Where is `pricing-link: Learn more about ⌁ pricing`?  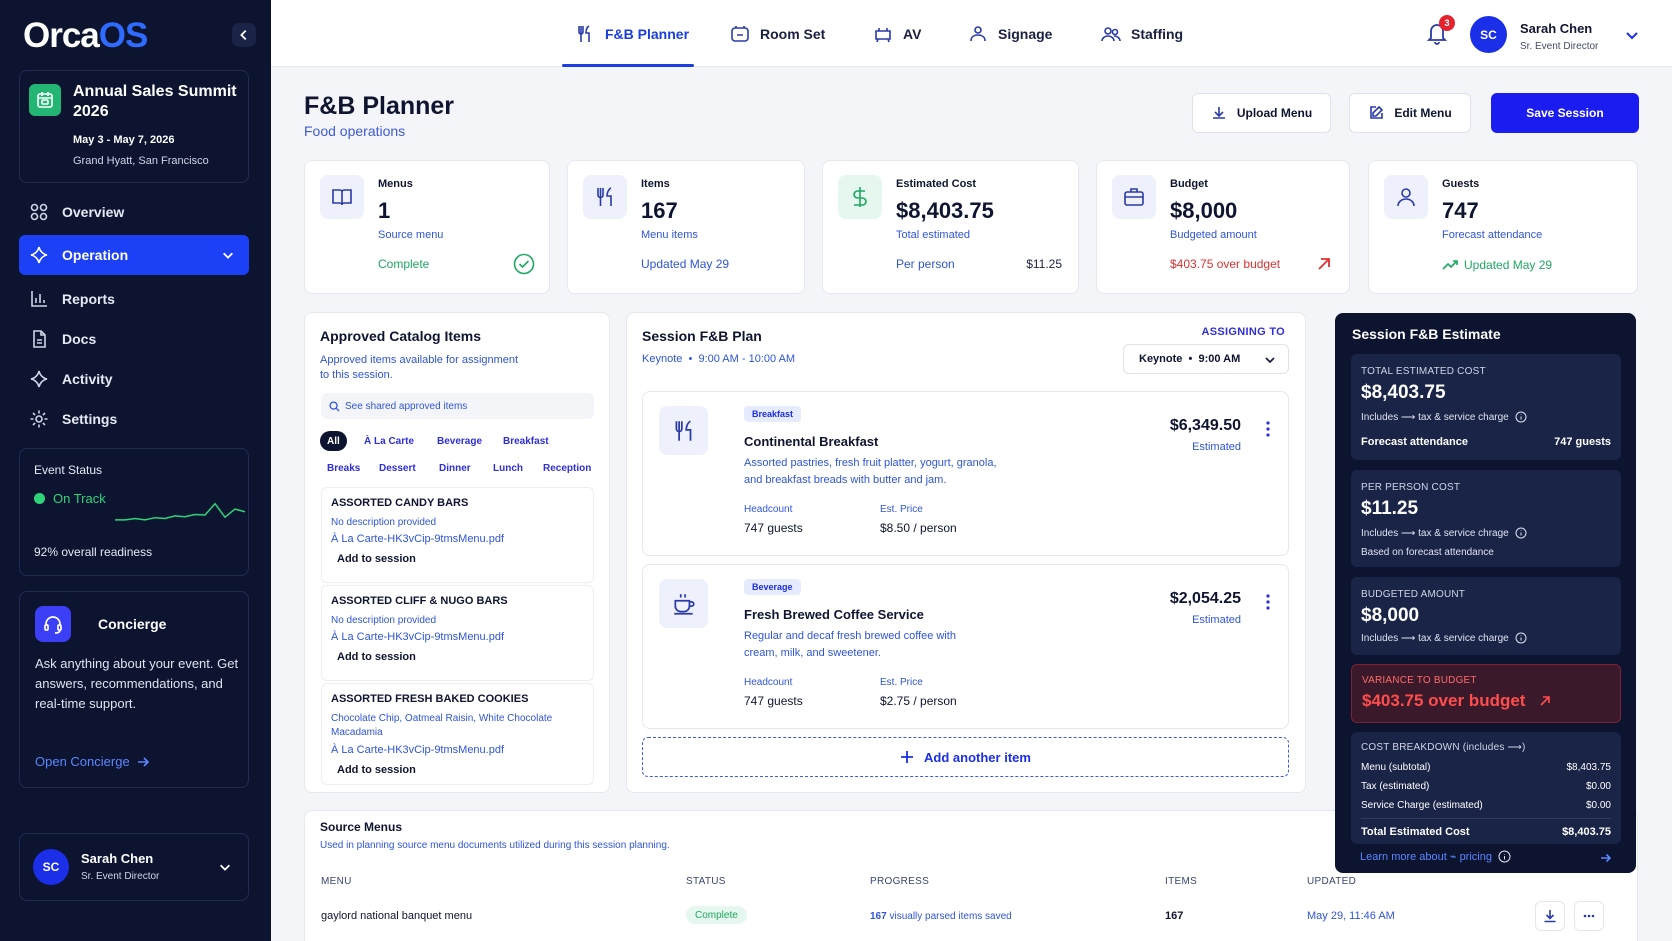
pricing-link: Learn more about ⌁ pricing is located at coordinates (1435, 856).